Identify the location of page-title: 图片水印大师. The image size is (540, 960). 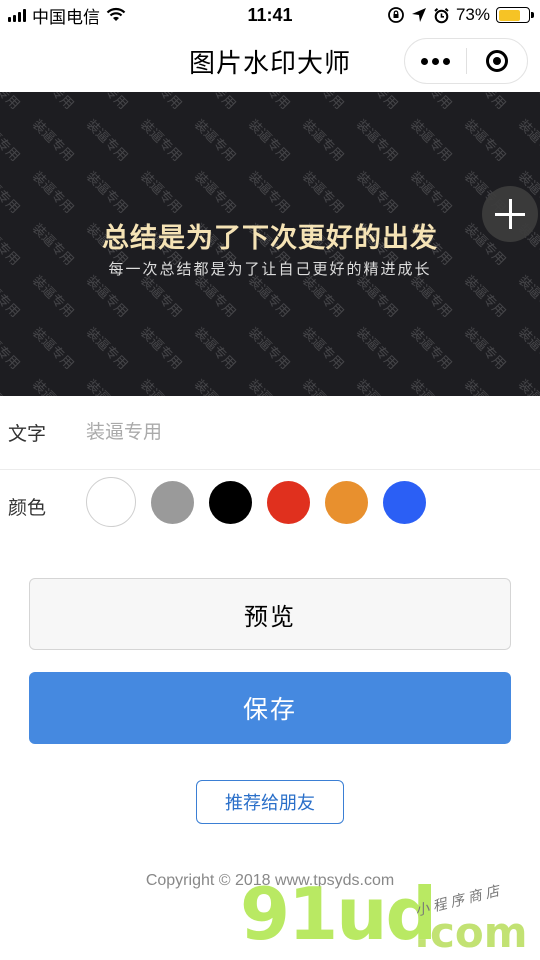
(269, 62).